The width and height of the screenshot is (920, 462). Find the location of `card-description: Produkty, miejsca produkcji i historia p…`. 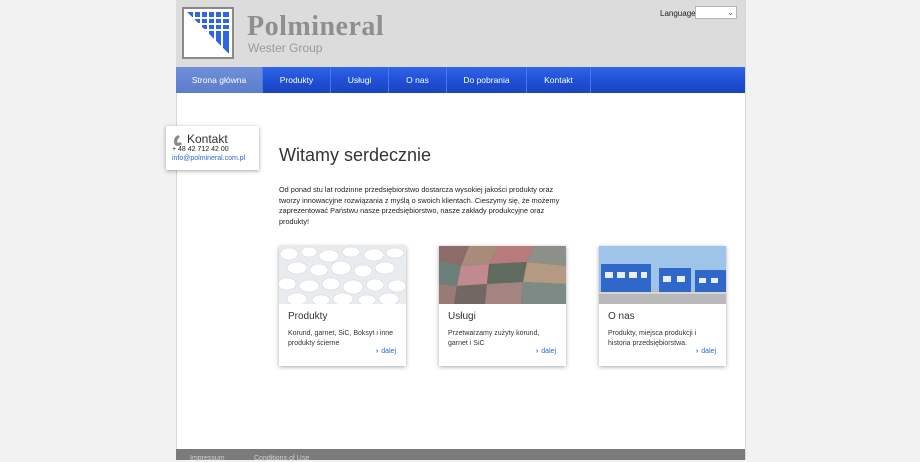

card-description: Produkty, miejsca produkcji i historia p… is located at coordinates (652, 338).